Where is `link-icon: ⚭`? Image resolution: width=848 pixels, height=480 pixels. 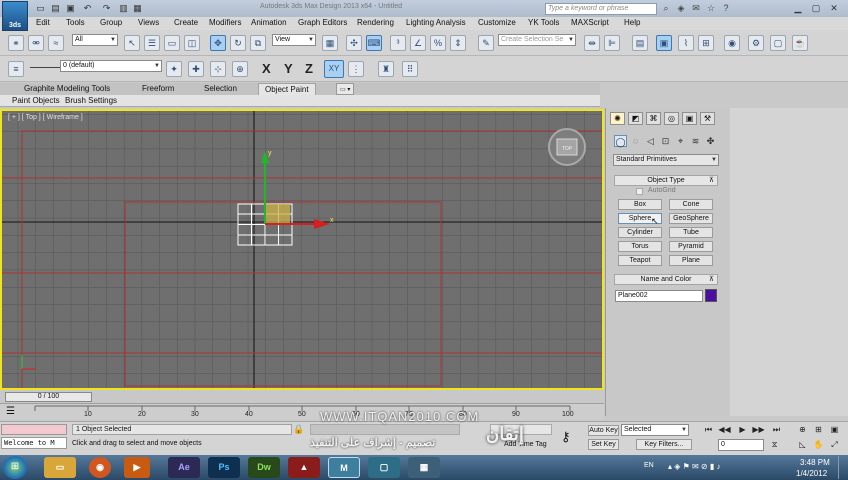 link-icon: ⚭ is located at coordinates (16, 43).